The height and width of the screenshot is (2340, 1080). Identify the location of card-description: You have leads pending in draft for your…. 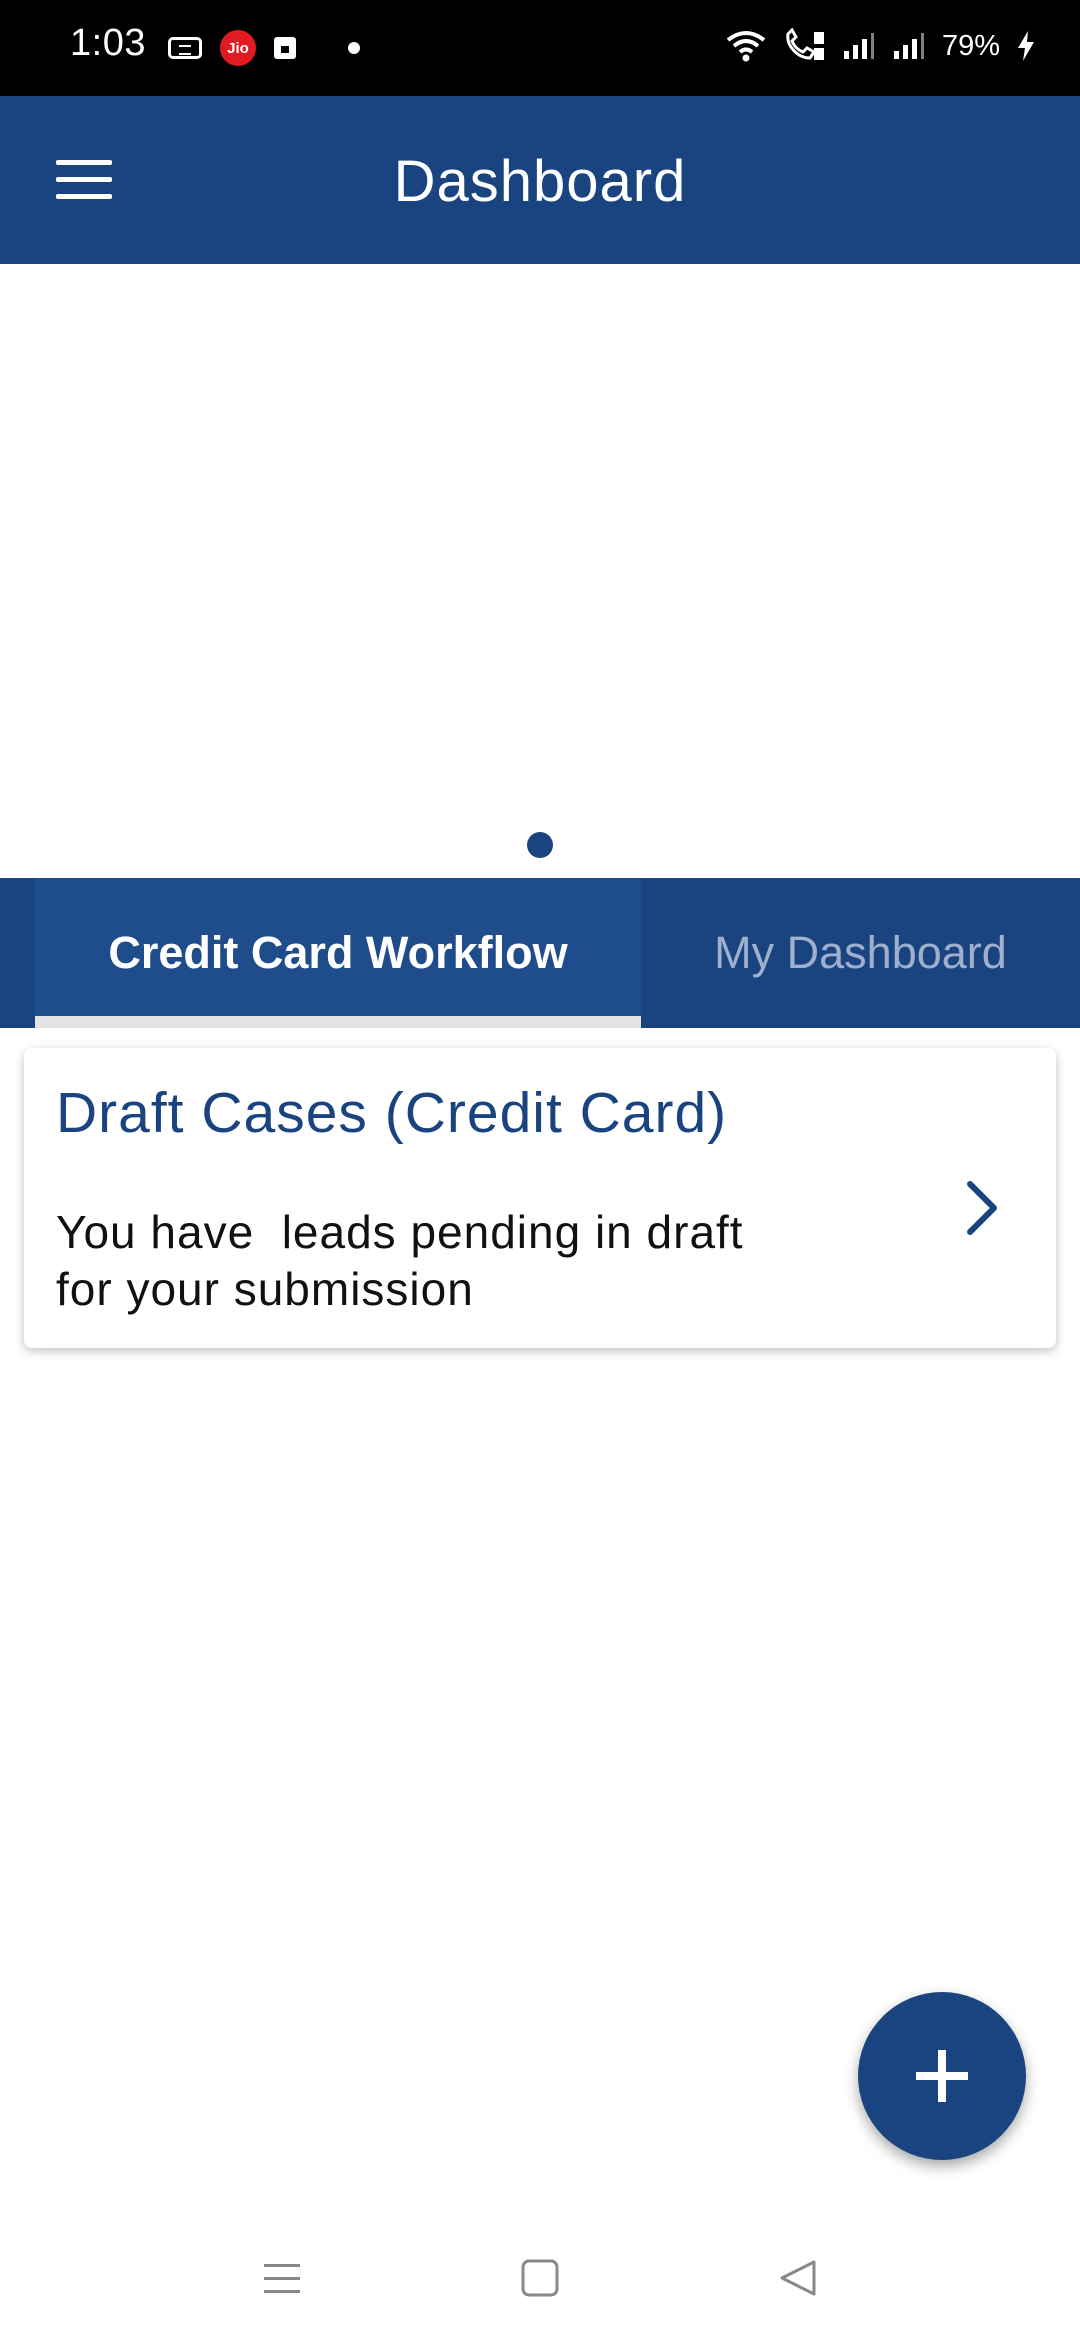
(400, 1260).